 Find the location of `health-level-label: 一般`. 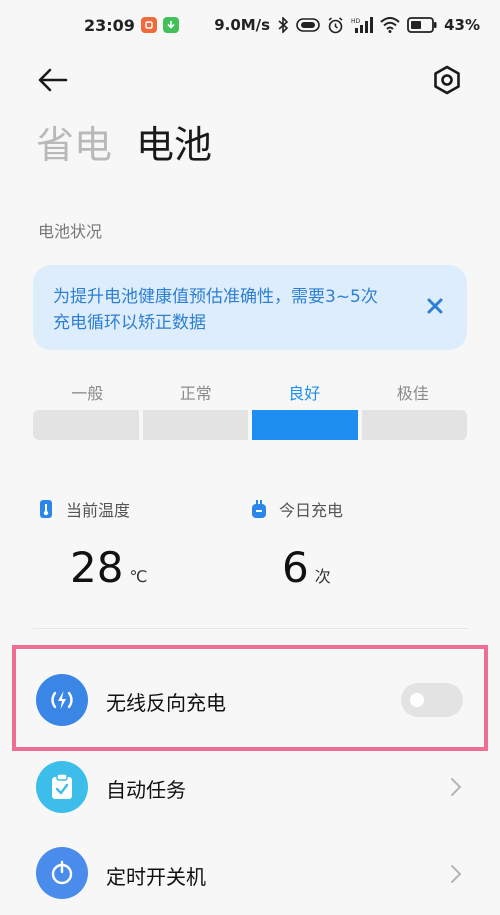

health-level-label: 一般 is located at coordinates (87, 393).